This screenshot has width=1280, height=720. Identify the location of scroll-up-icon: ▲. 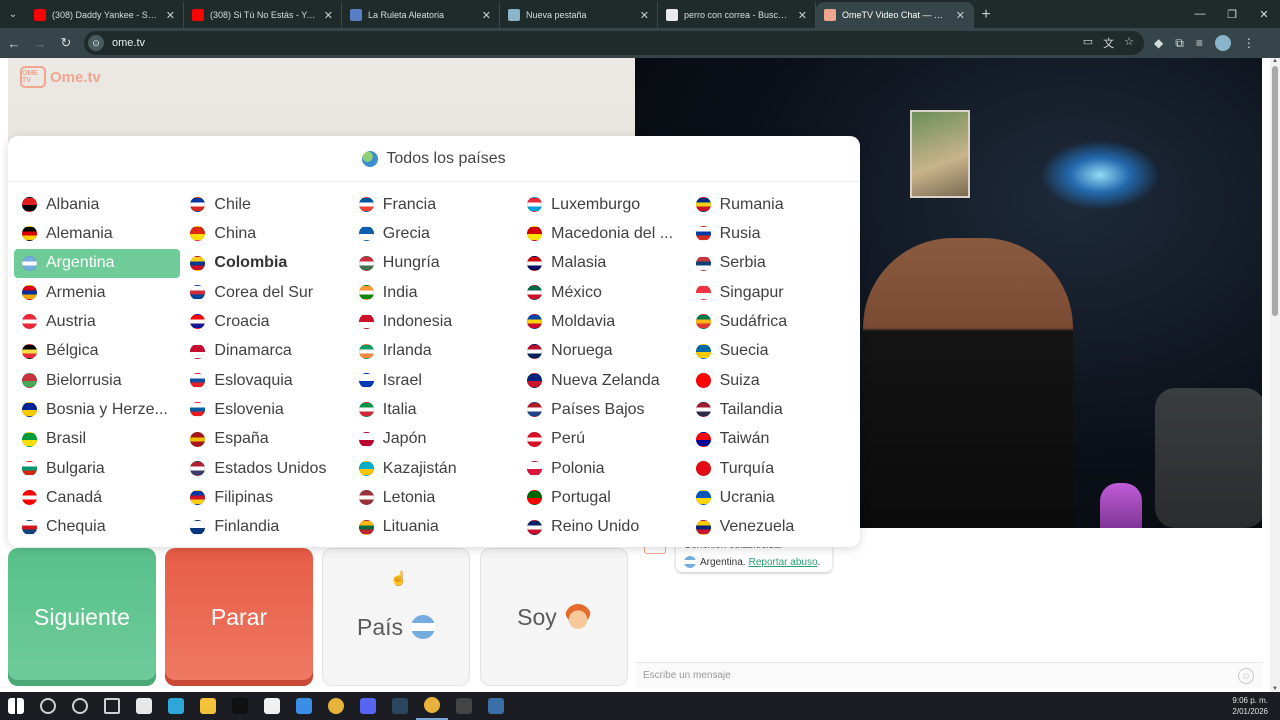
(1275, 61).